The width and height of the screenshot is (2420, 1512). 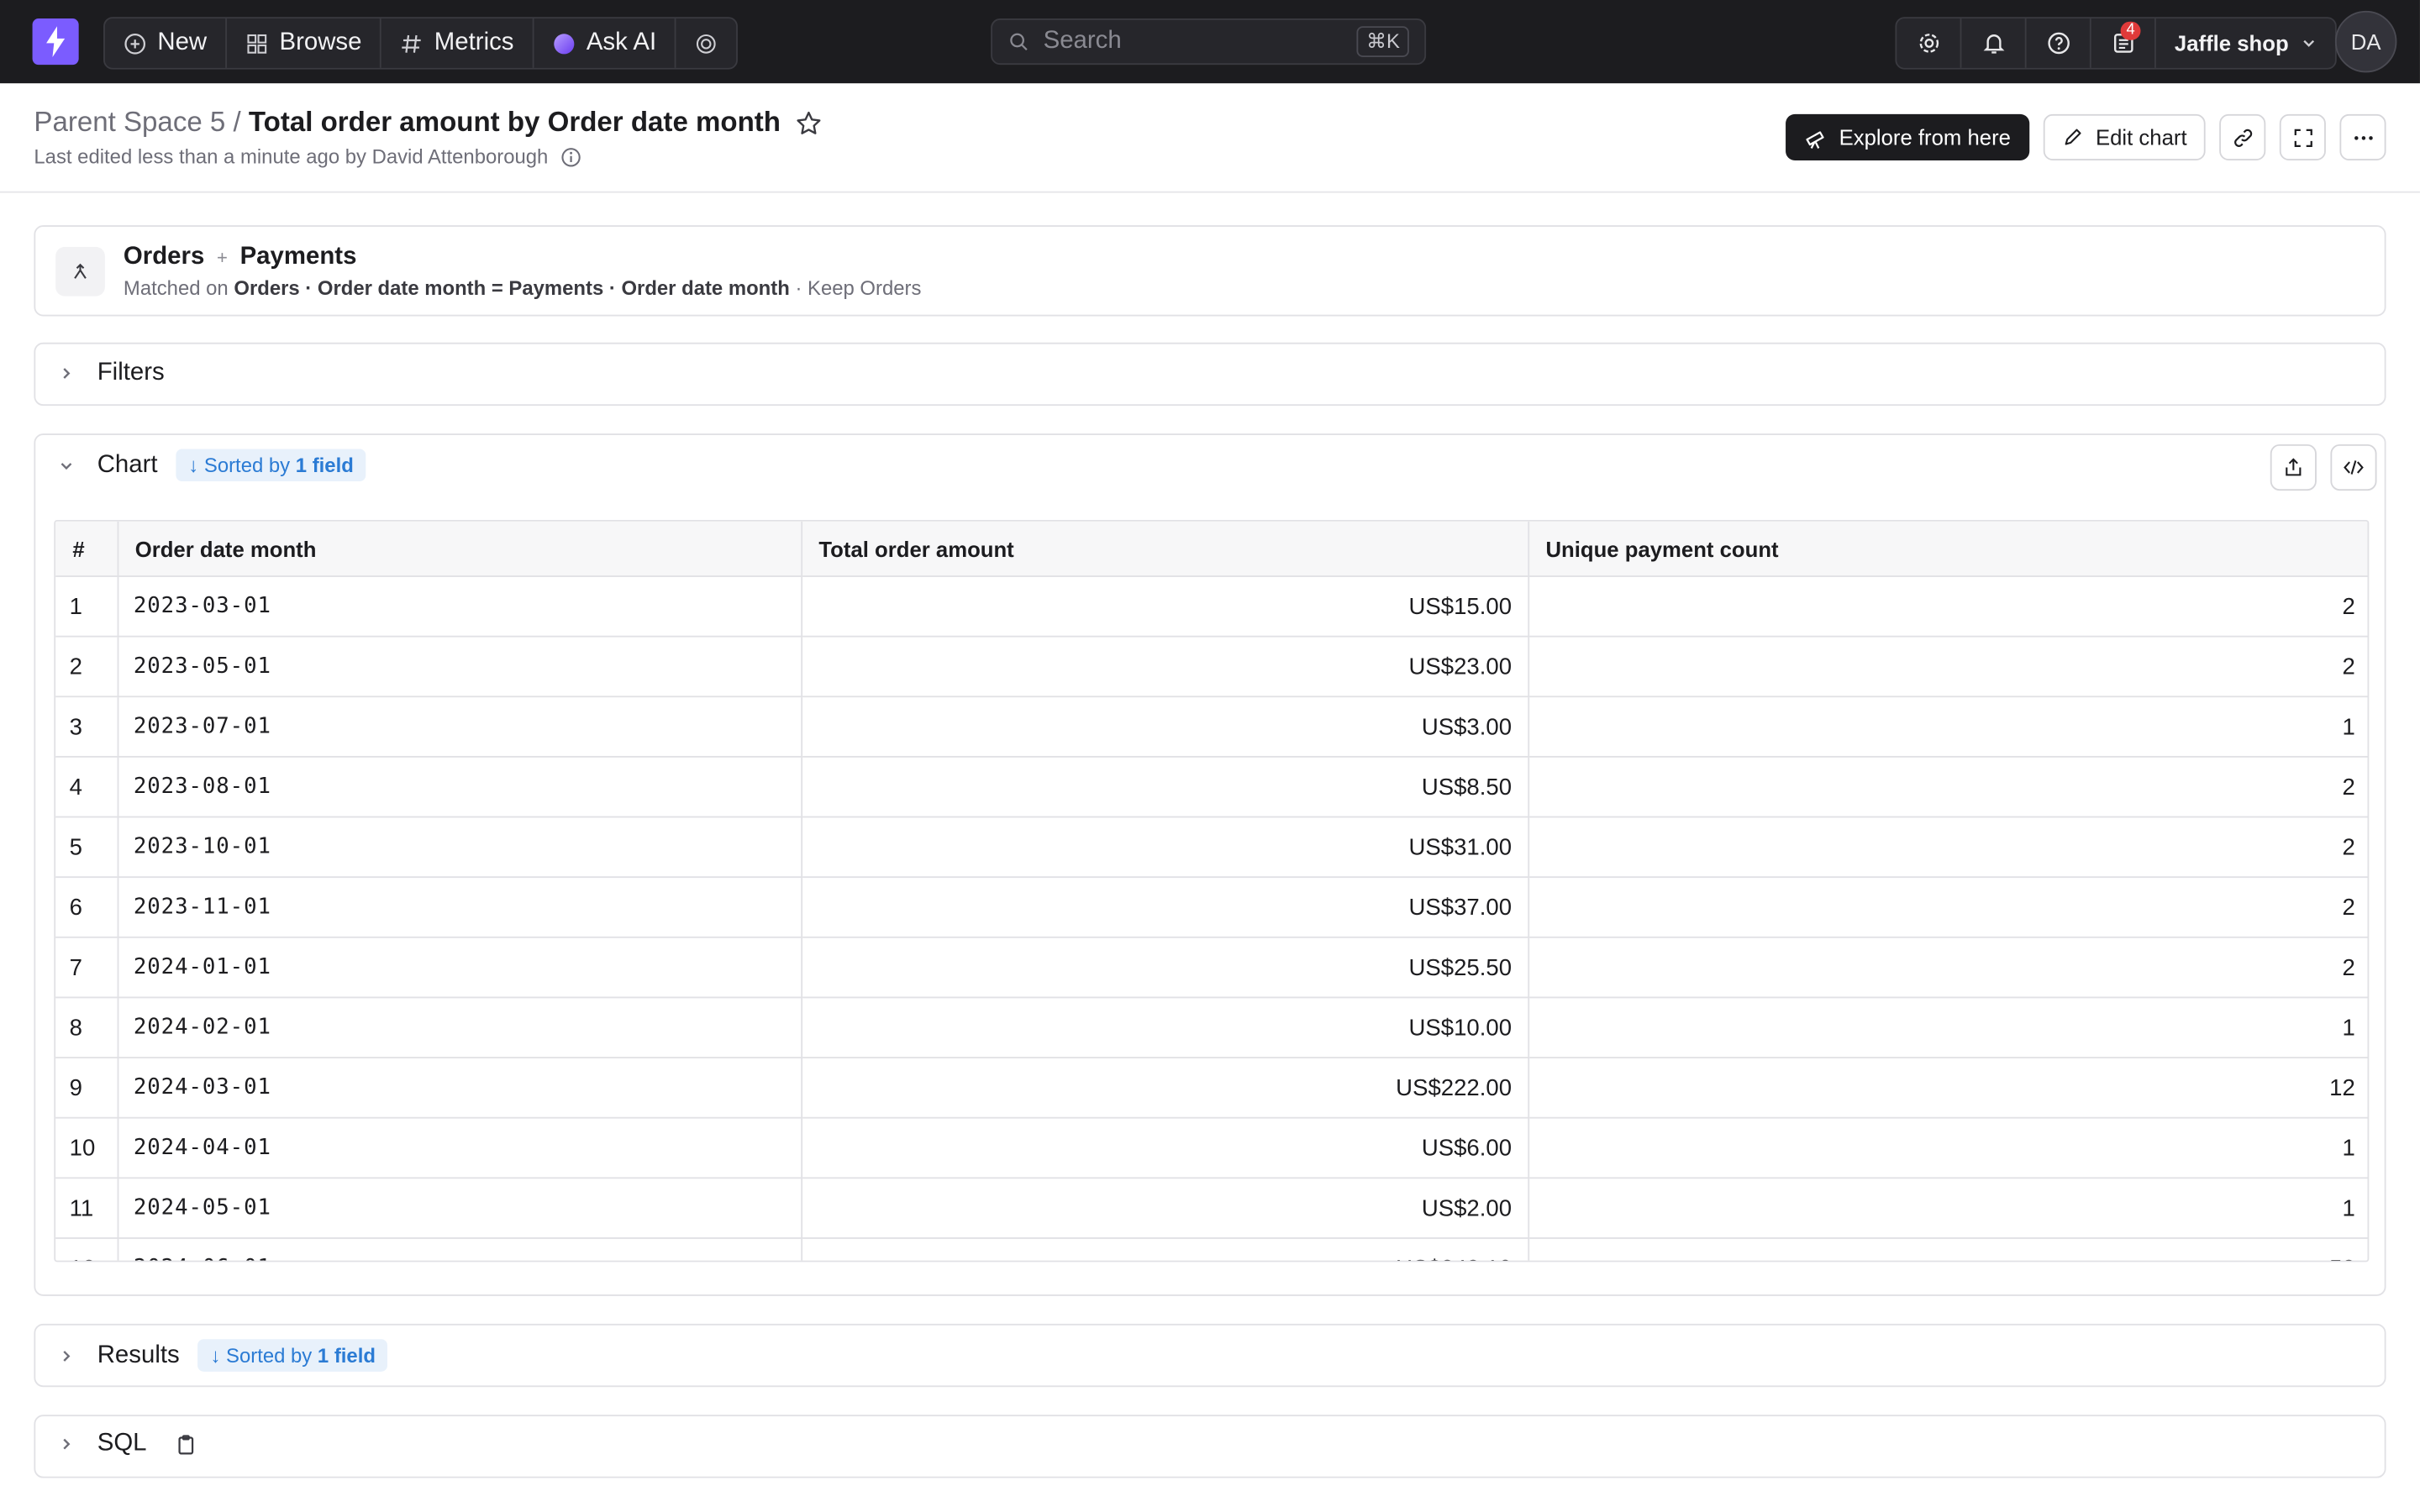 What do you see at coordinates (460, 787) in the screenshot?
I see `order-date-month-cell: 2023-08-01` at bounding box center [460, 787].